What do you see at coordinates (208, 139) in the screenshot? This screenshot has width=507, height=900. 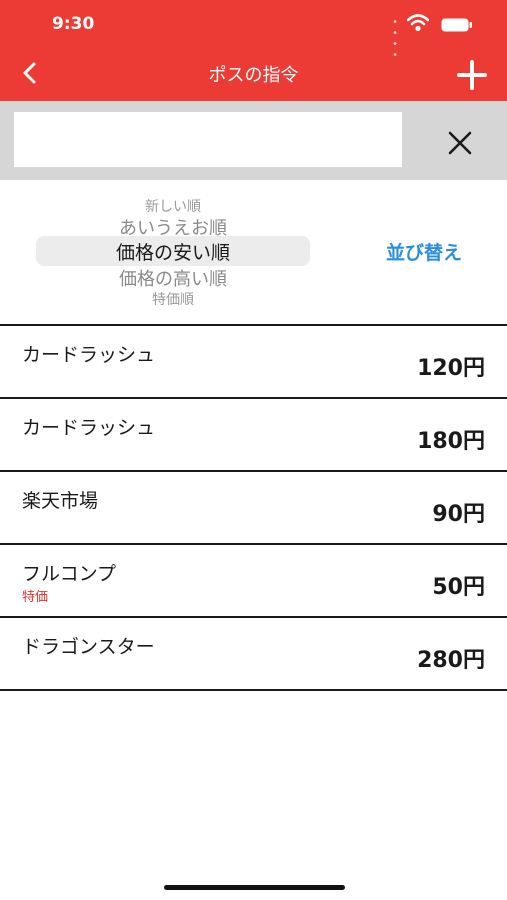 I see `search-input` at bounding box center [208, 139].